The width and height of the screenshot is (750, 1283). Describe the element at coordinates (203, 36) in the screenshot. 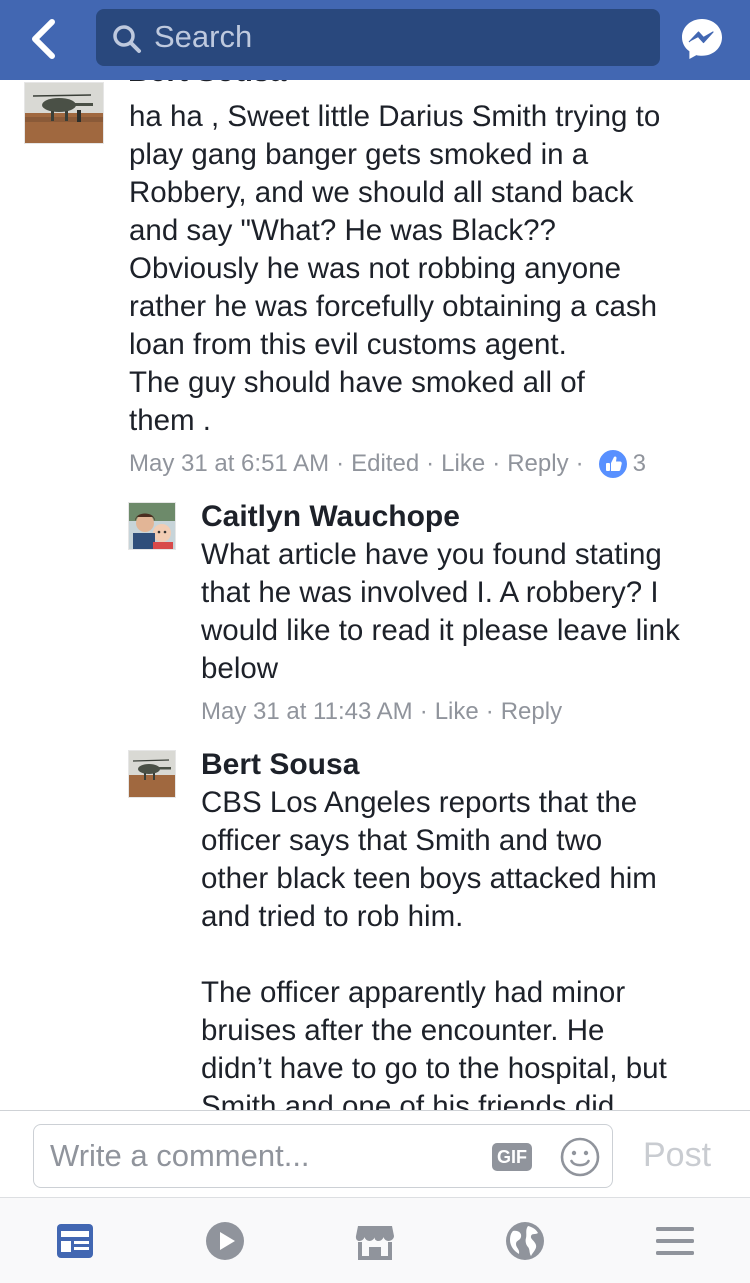

I see `search-placeholder: Search` at that location.